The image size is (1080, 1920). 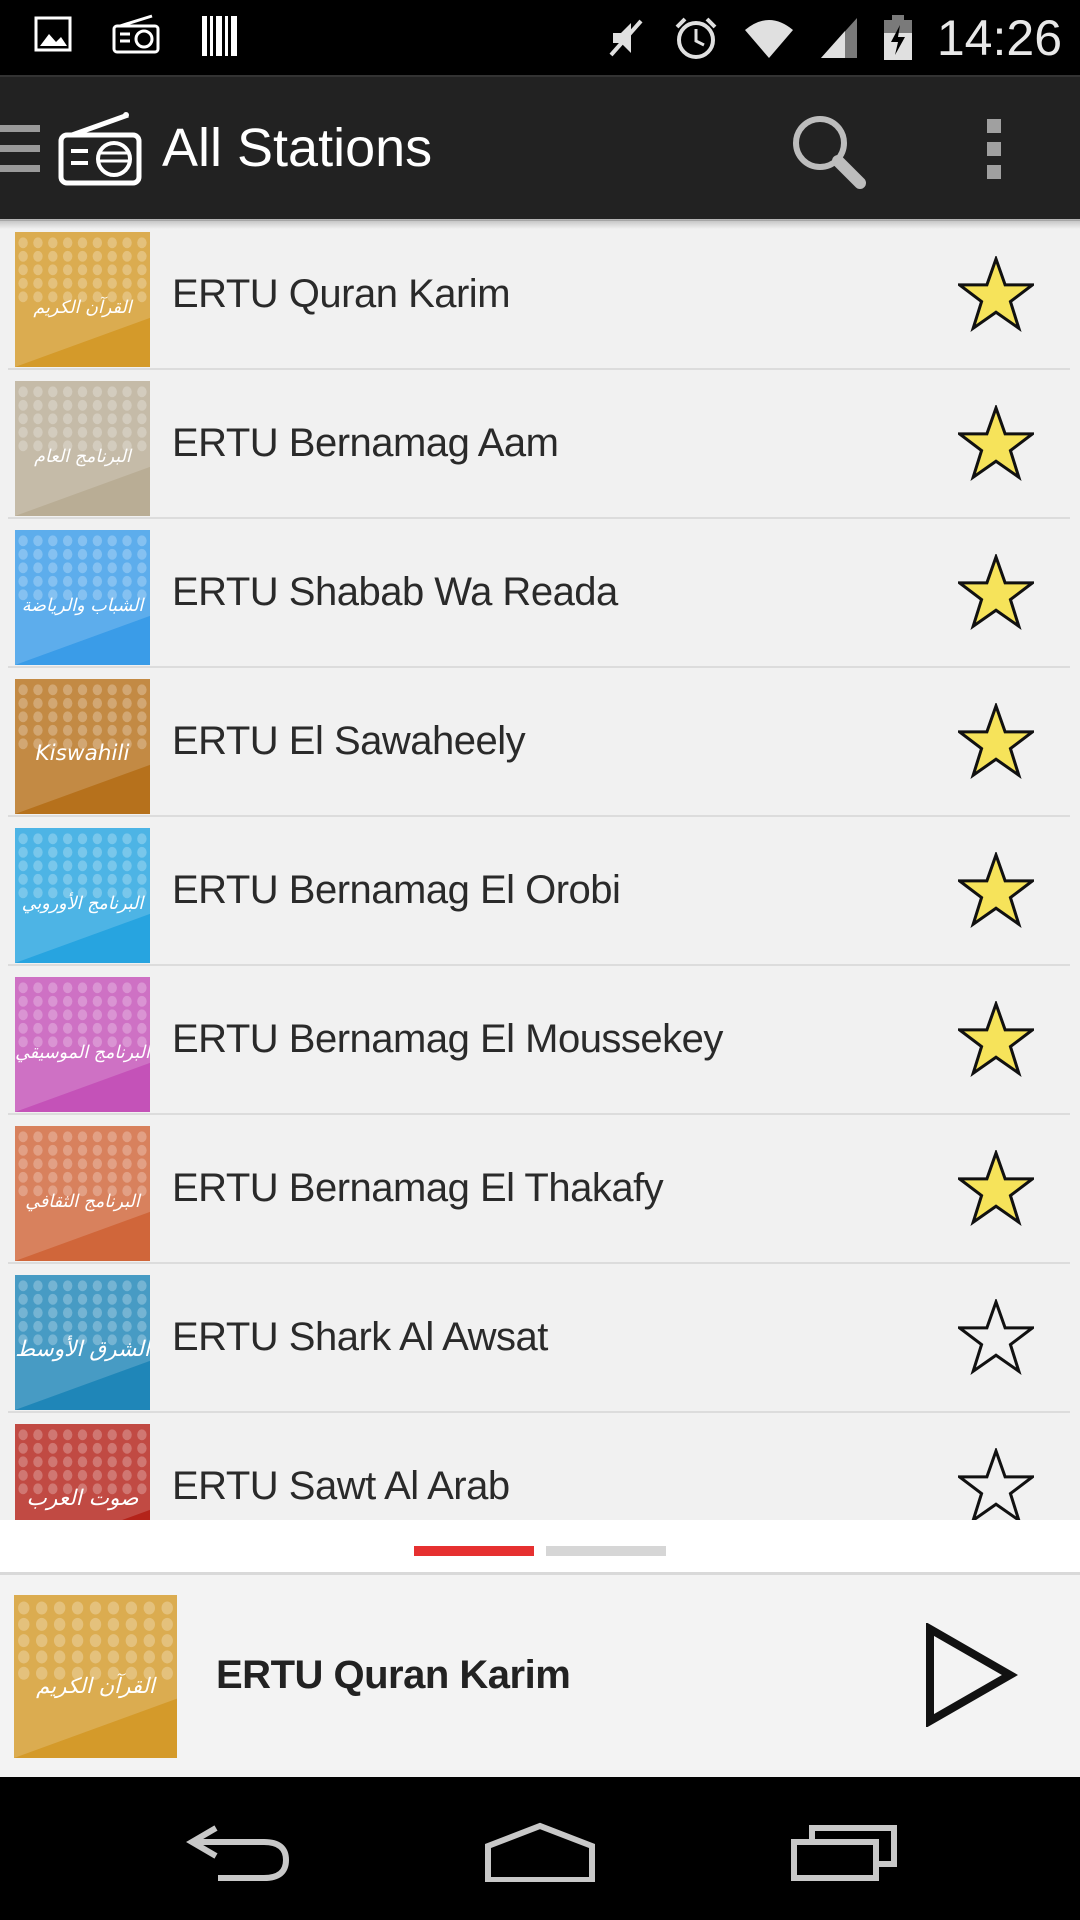 What do you see at coordinates (341, 294) in the screenshot?
I see `station-name: ERTU Quran Karim` at bounding box center [341, 294].